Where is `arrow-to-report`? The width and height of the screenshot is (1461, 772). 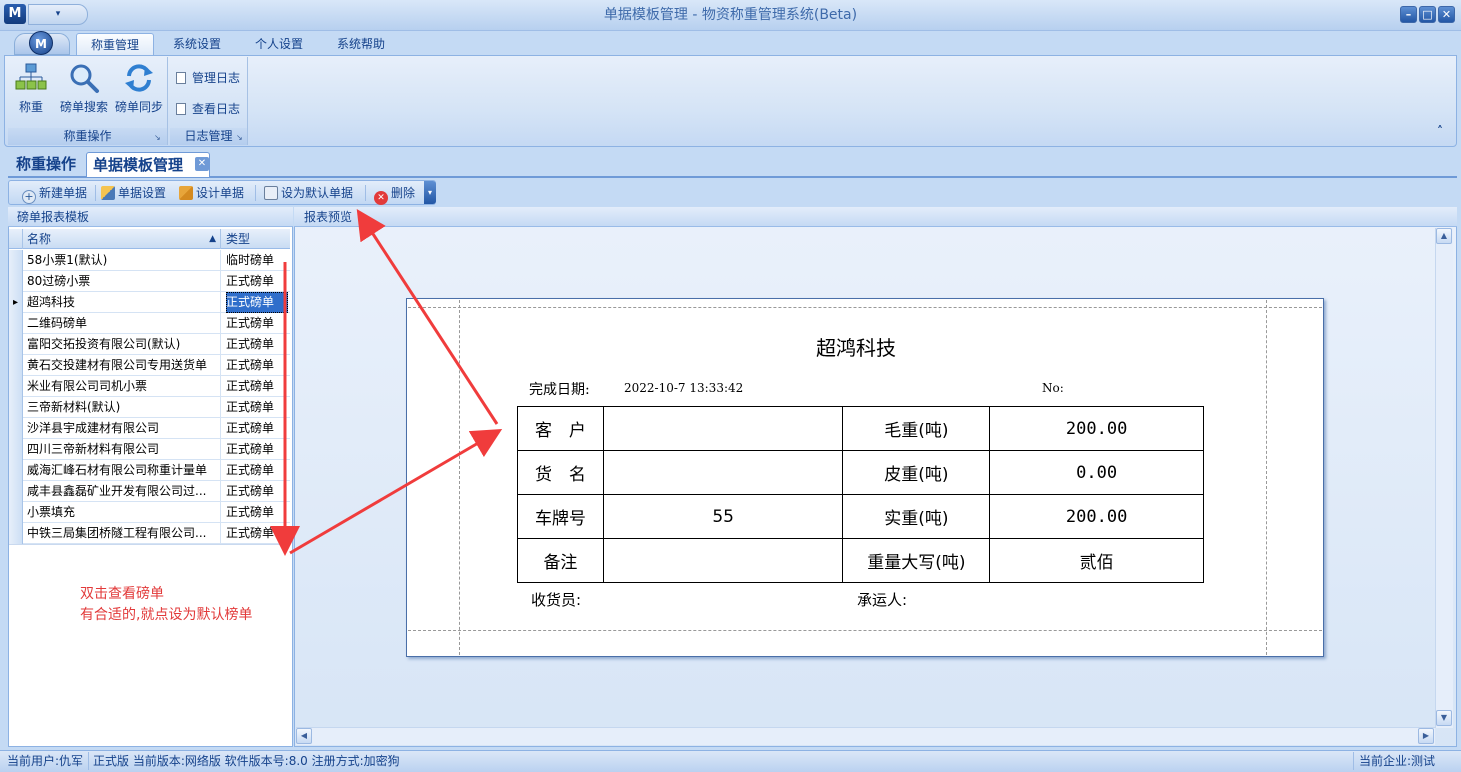
arrow-to-report is located at coordinates (396, 491).